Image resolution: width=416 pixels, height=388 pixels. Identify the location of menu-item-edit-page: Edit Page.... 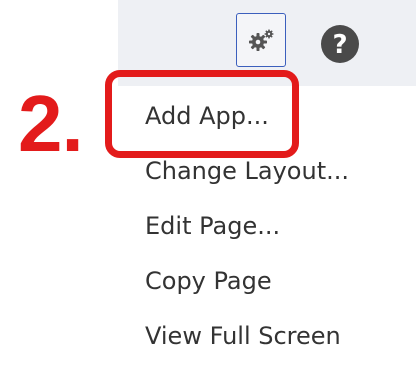
(247, 233).